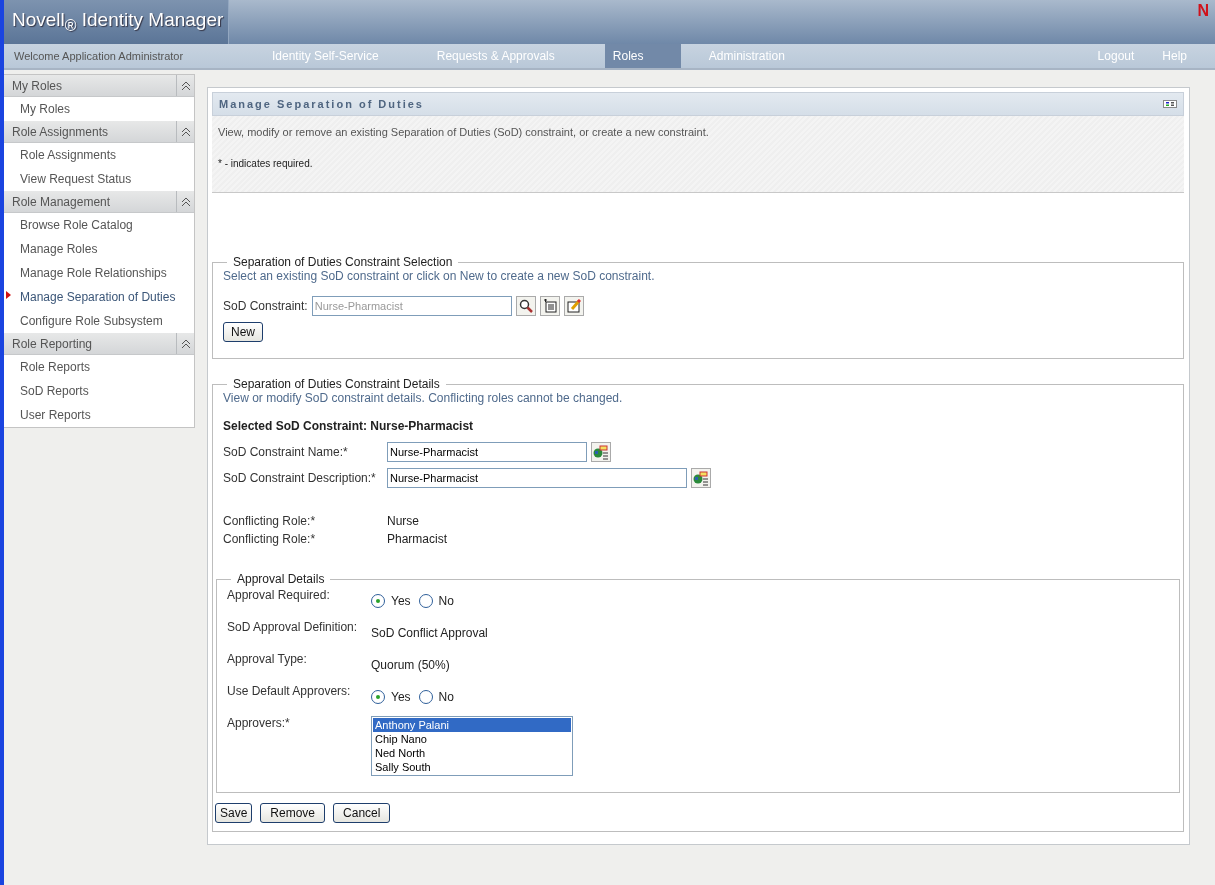  What do you see at coordinates (525, 306) in the screenshot?
I see `search-button` at bounding box center [525, 306].